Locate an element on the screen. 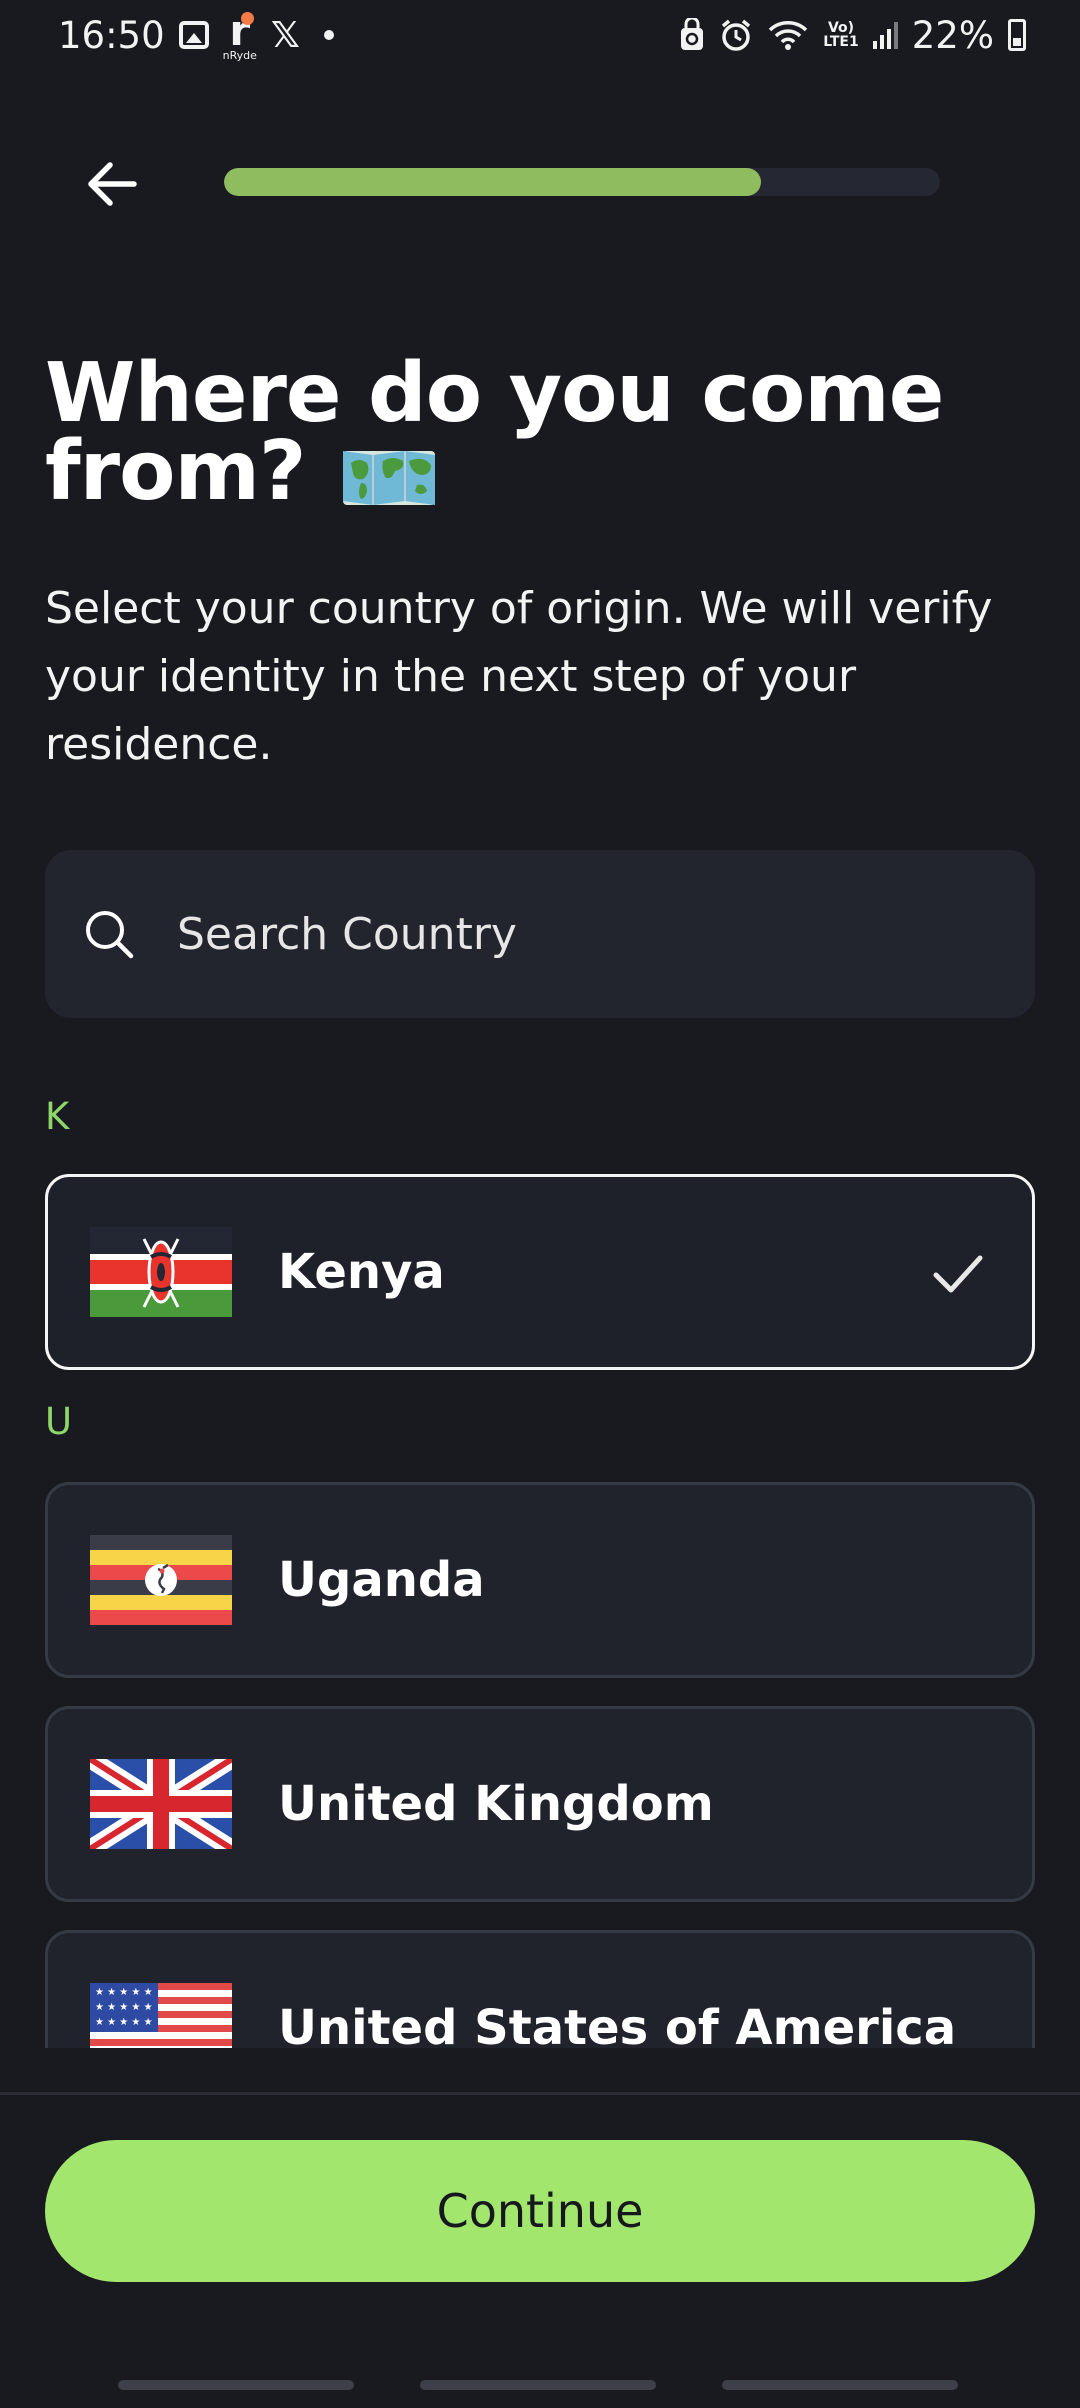  country-item-kenya: Kenya is located at coordinates (540, 1272).